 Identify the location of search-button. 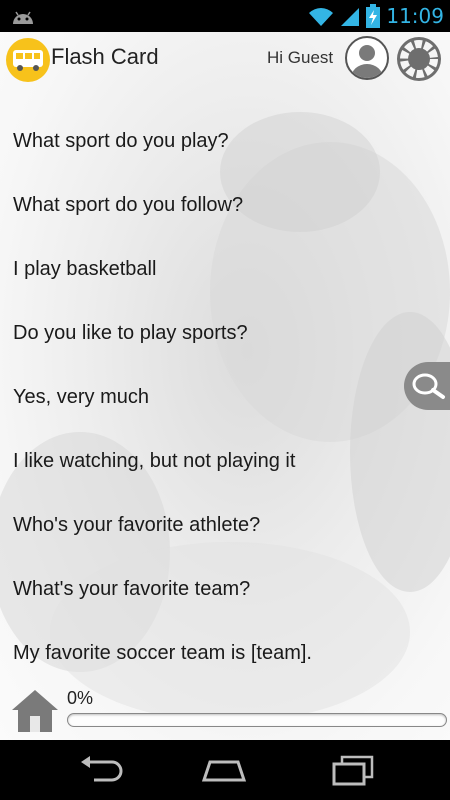
(427, 386).